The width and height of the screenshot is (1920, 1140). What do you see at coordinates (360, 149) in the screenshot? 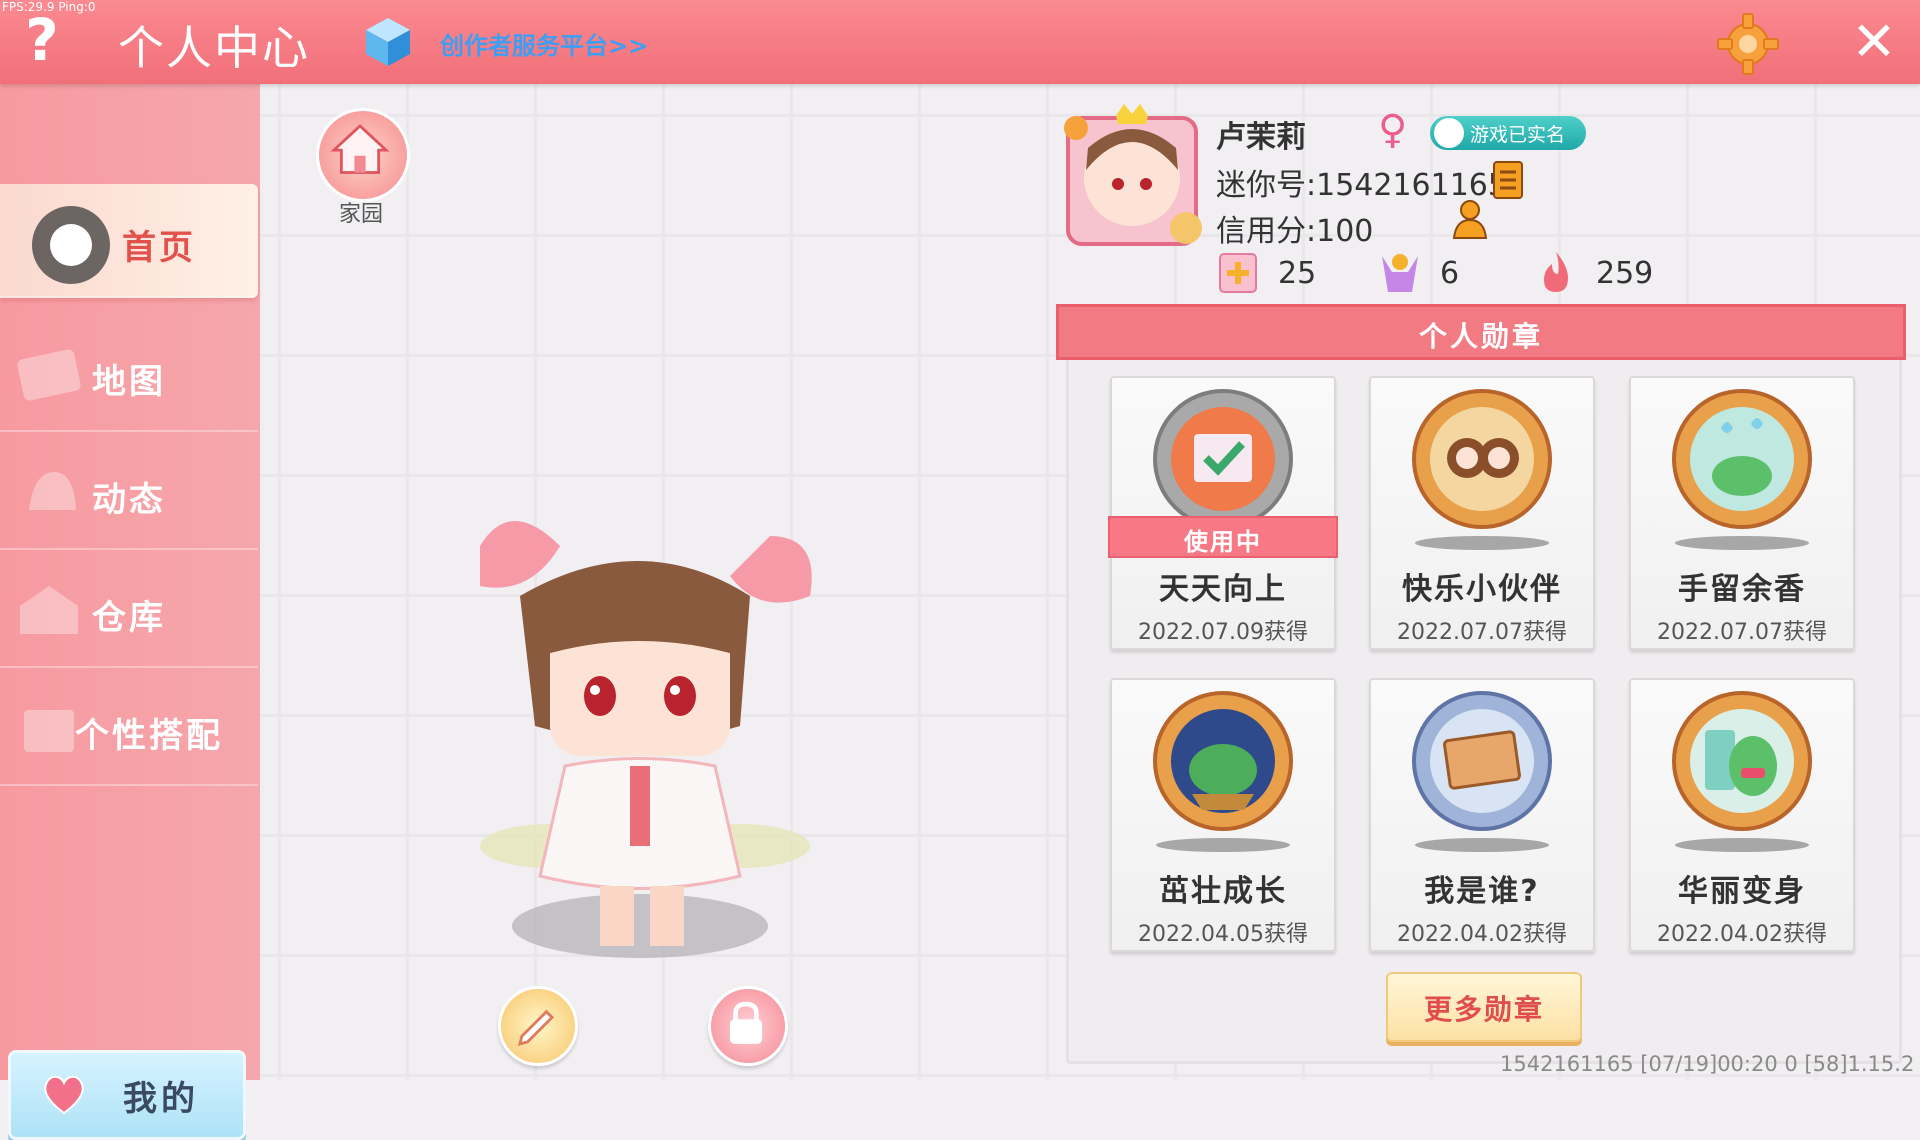
I see `house-icon` at bounding box center [360, 149].